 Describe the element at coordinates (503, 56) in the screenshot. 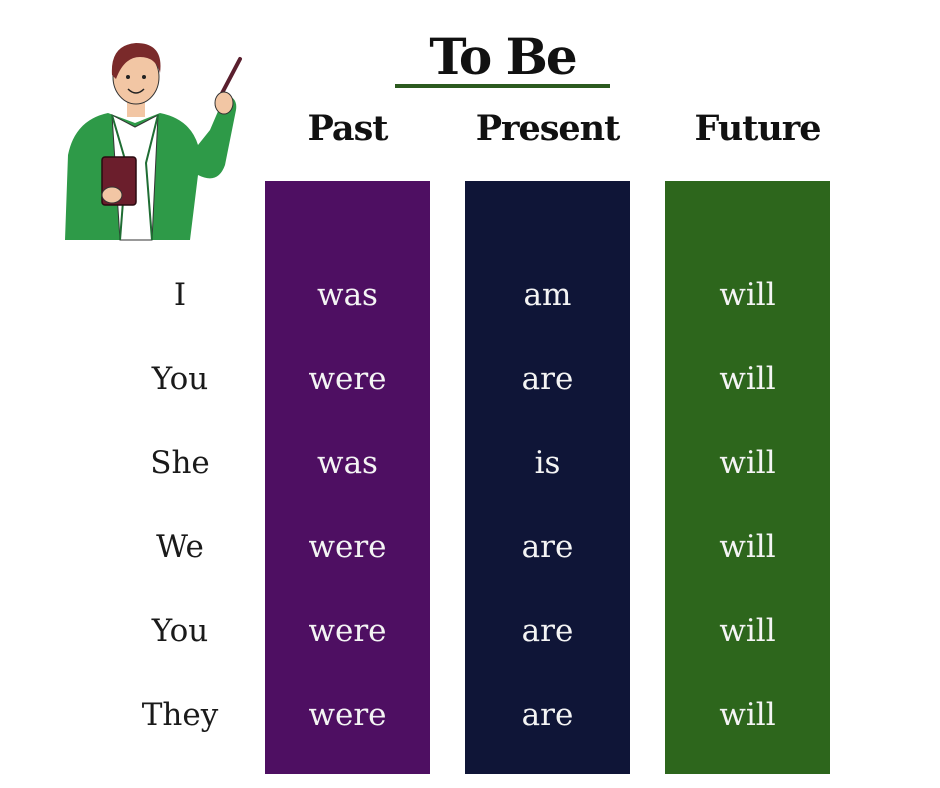

I see `page-title: To Be` at that location.